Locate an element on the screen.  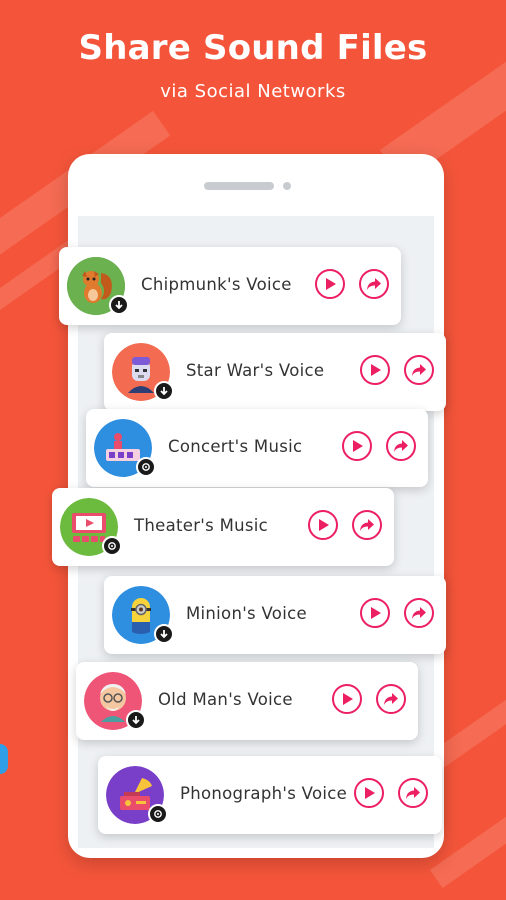
voice-label: Chipmunk's Voice is located at coordinates (216, 284).